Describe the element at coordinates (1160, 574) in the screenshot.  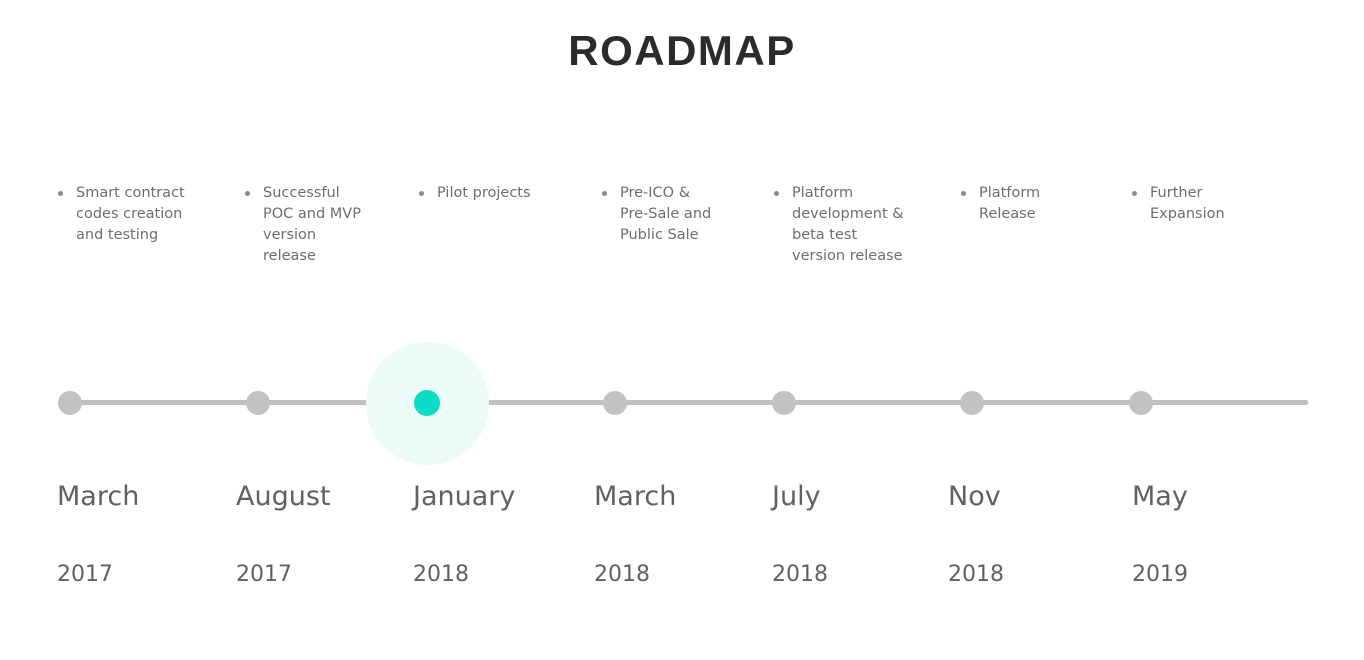
I see `milestone-year-label: 2019` at that location.